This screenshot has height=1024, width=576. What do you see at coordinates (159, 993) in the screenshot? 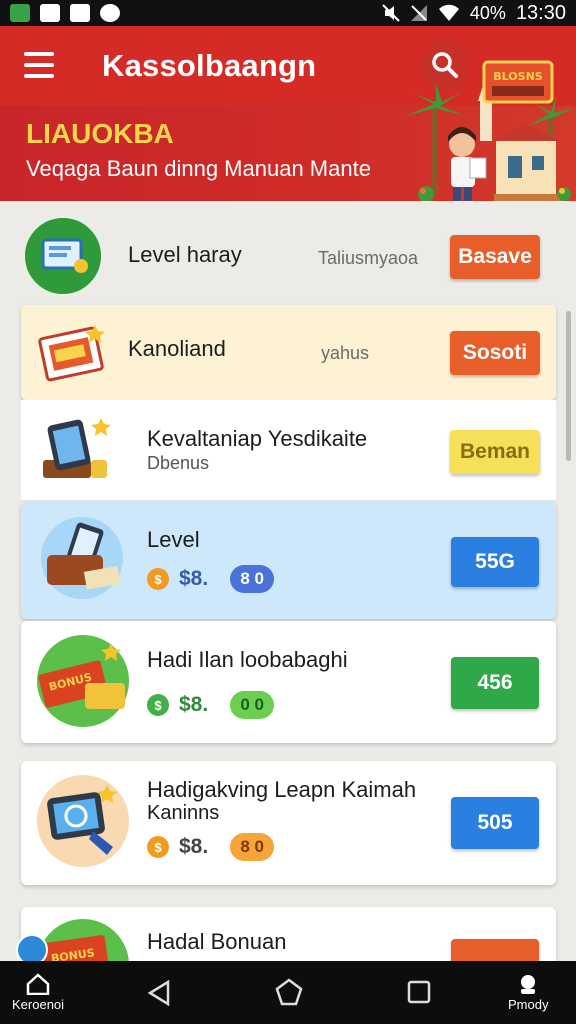
I see `back-icon` at bounding box center [159, 993].